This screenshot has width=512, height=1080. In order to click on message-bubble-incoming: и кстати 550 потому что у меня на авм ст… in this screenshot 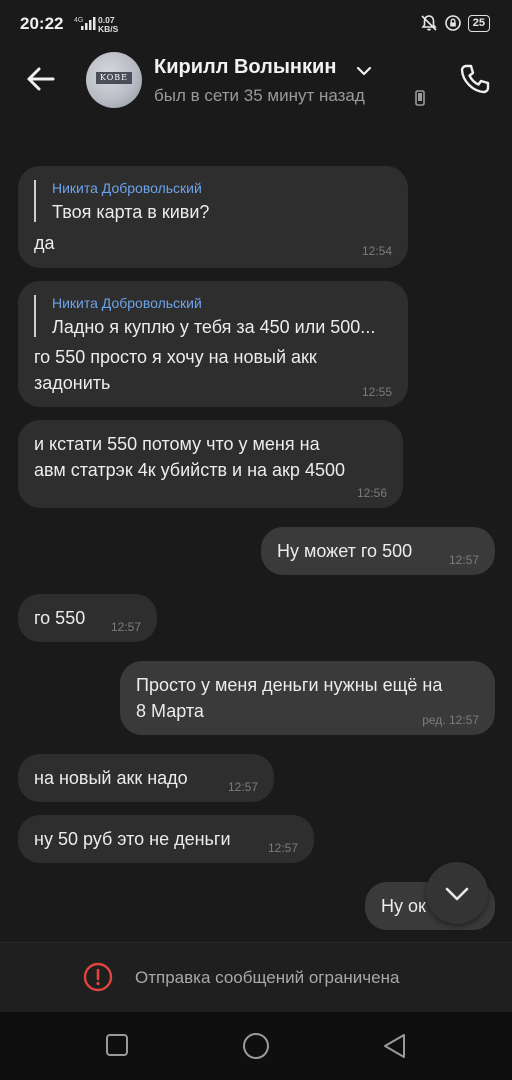, I will do `click(210, 464)`.